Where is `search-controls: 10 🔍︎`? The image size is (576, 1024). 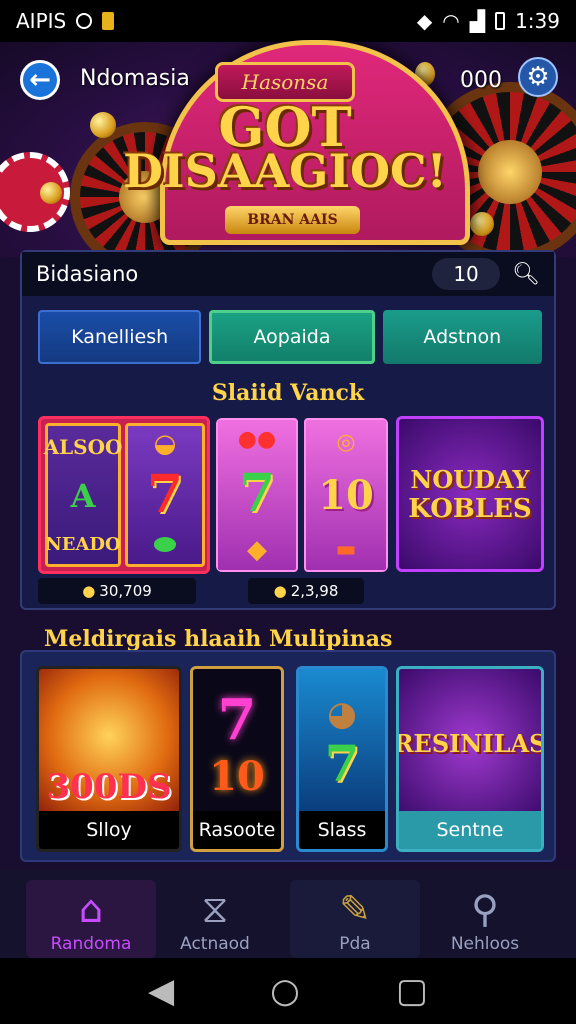 search-controls: 10 🔍︎ is located at coordinates (486, 274).